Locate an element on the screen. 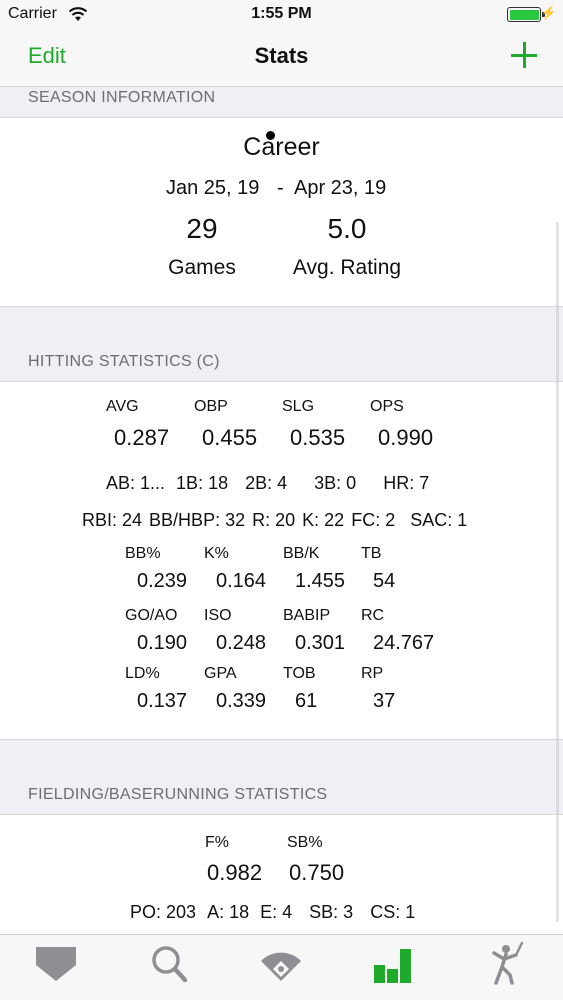 The image size is (563, 1000). touch-indicator is located at coordinates (270, 135).